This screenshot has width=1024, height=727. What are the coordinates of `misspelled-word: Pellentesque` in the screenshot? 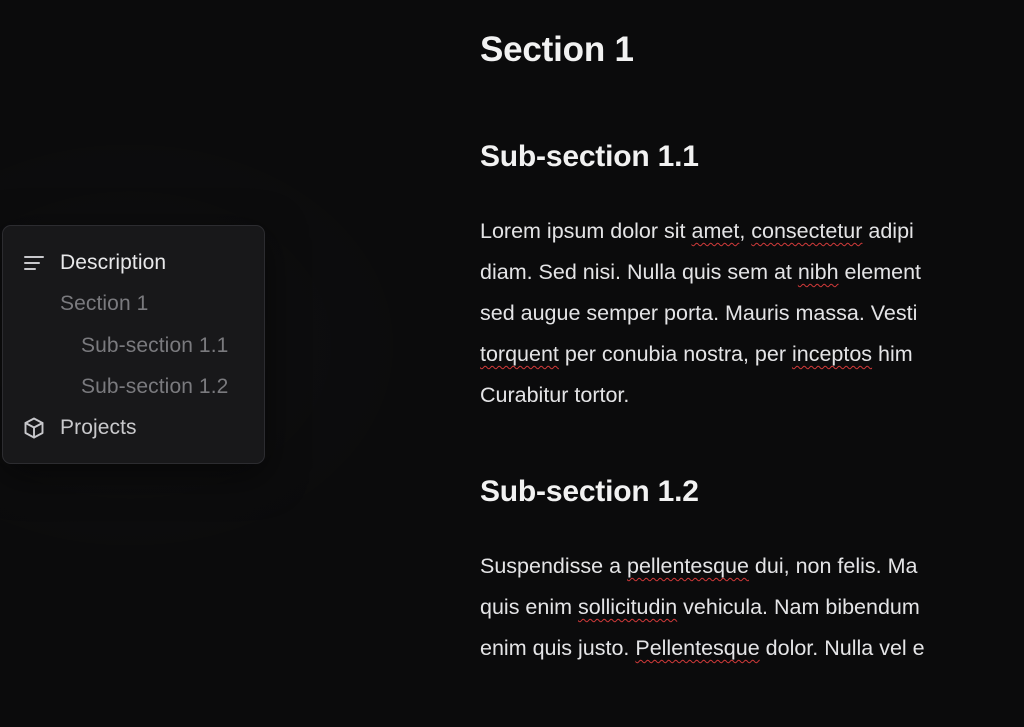 It's located at (697, 648).